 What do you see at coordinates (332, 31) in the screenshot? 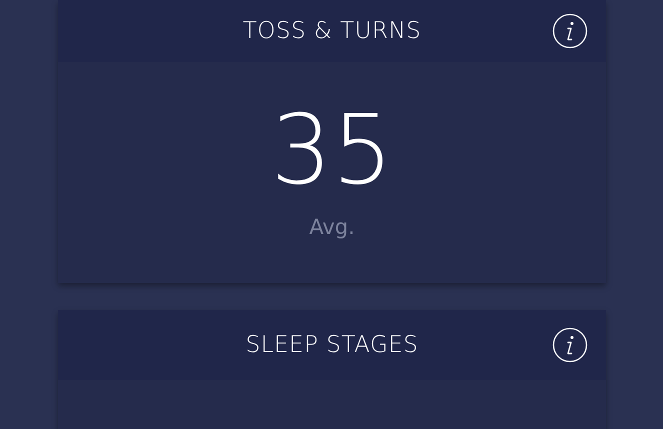
I see `card-title: TOSS & TURNS` at bounding box center [332, 31].